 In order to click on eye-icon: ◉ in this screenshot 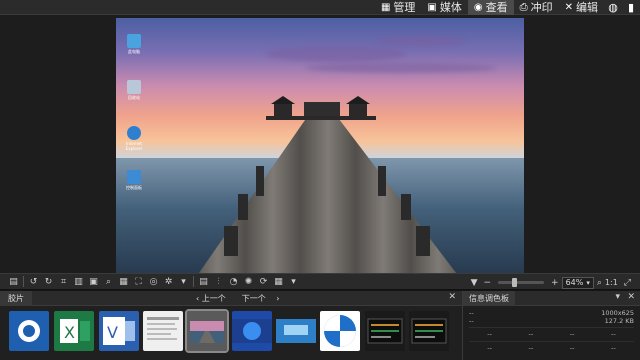, I will do `click(478, 7)`.